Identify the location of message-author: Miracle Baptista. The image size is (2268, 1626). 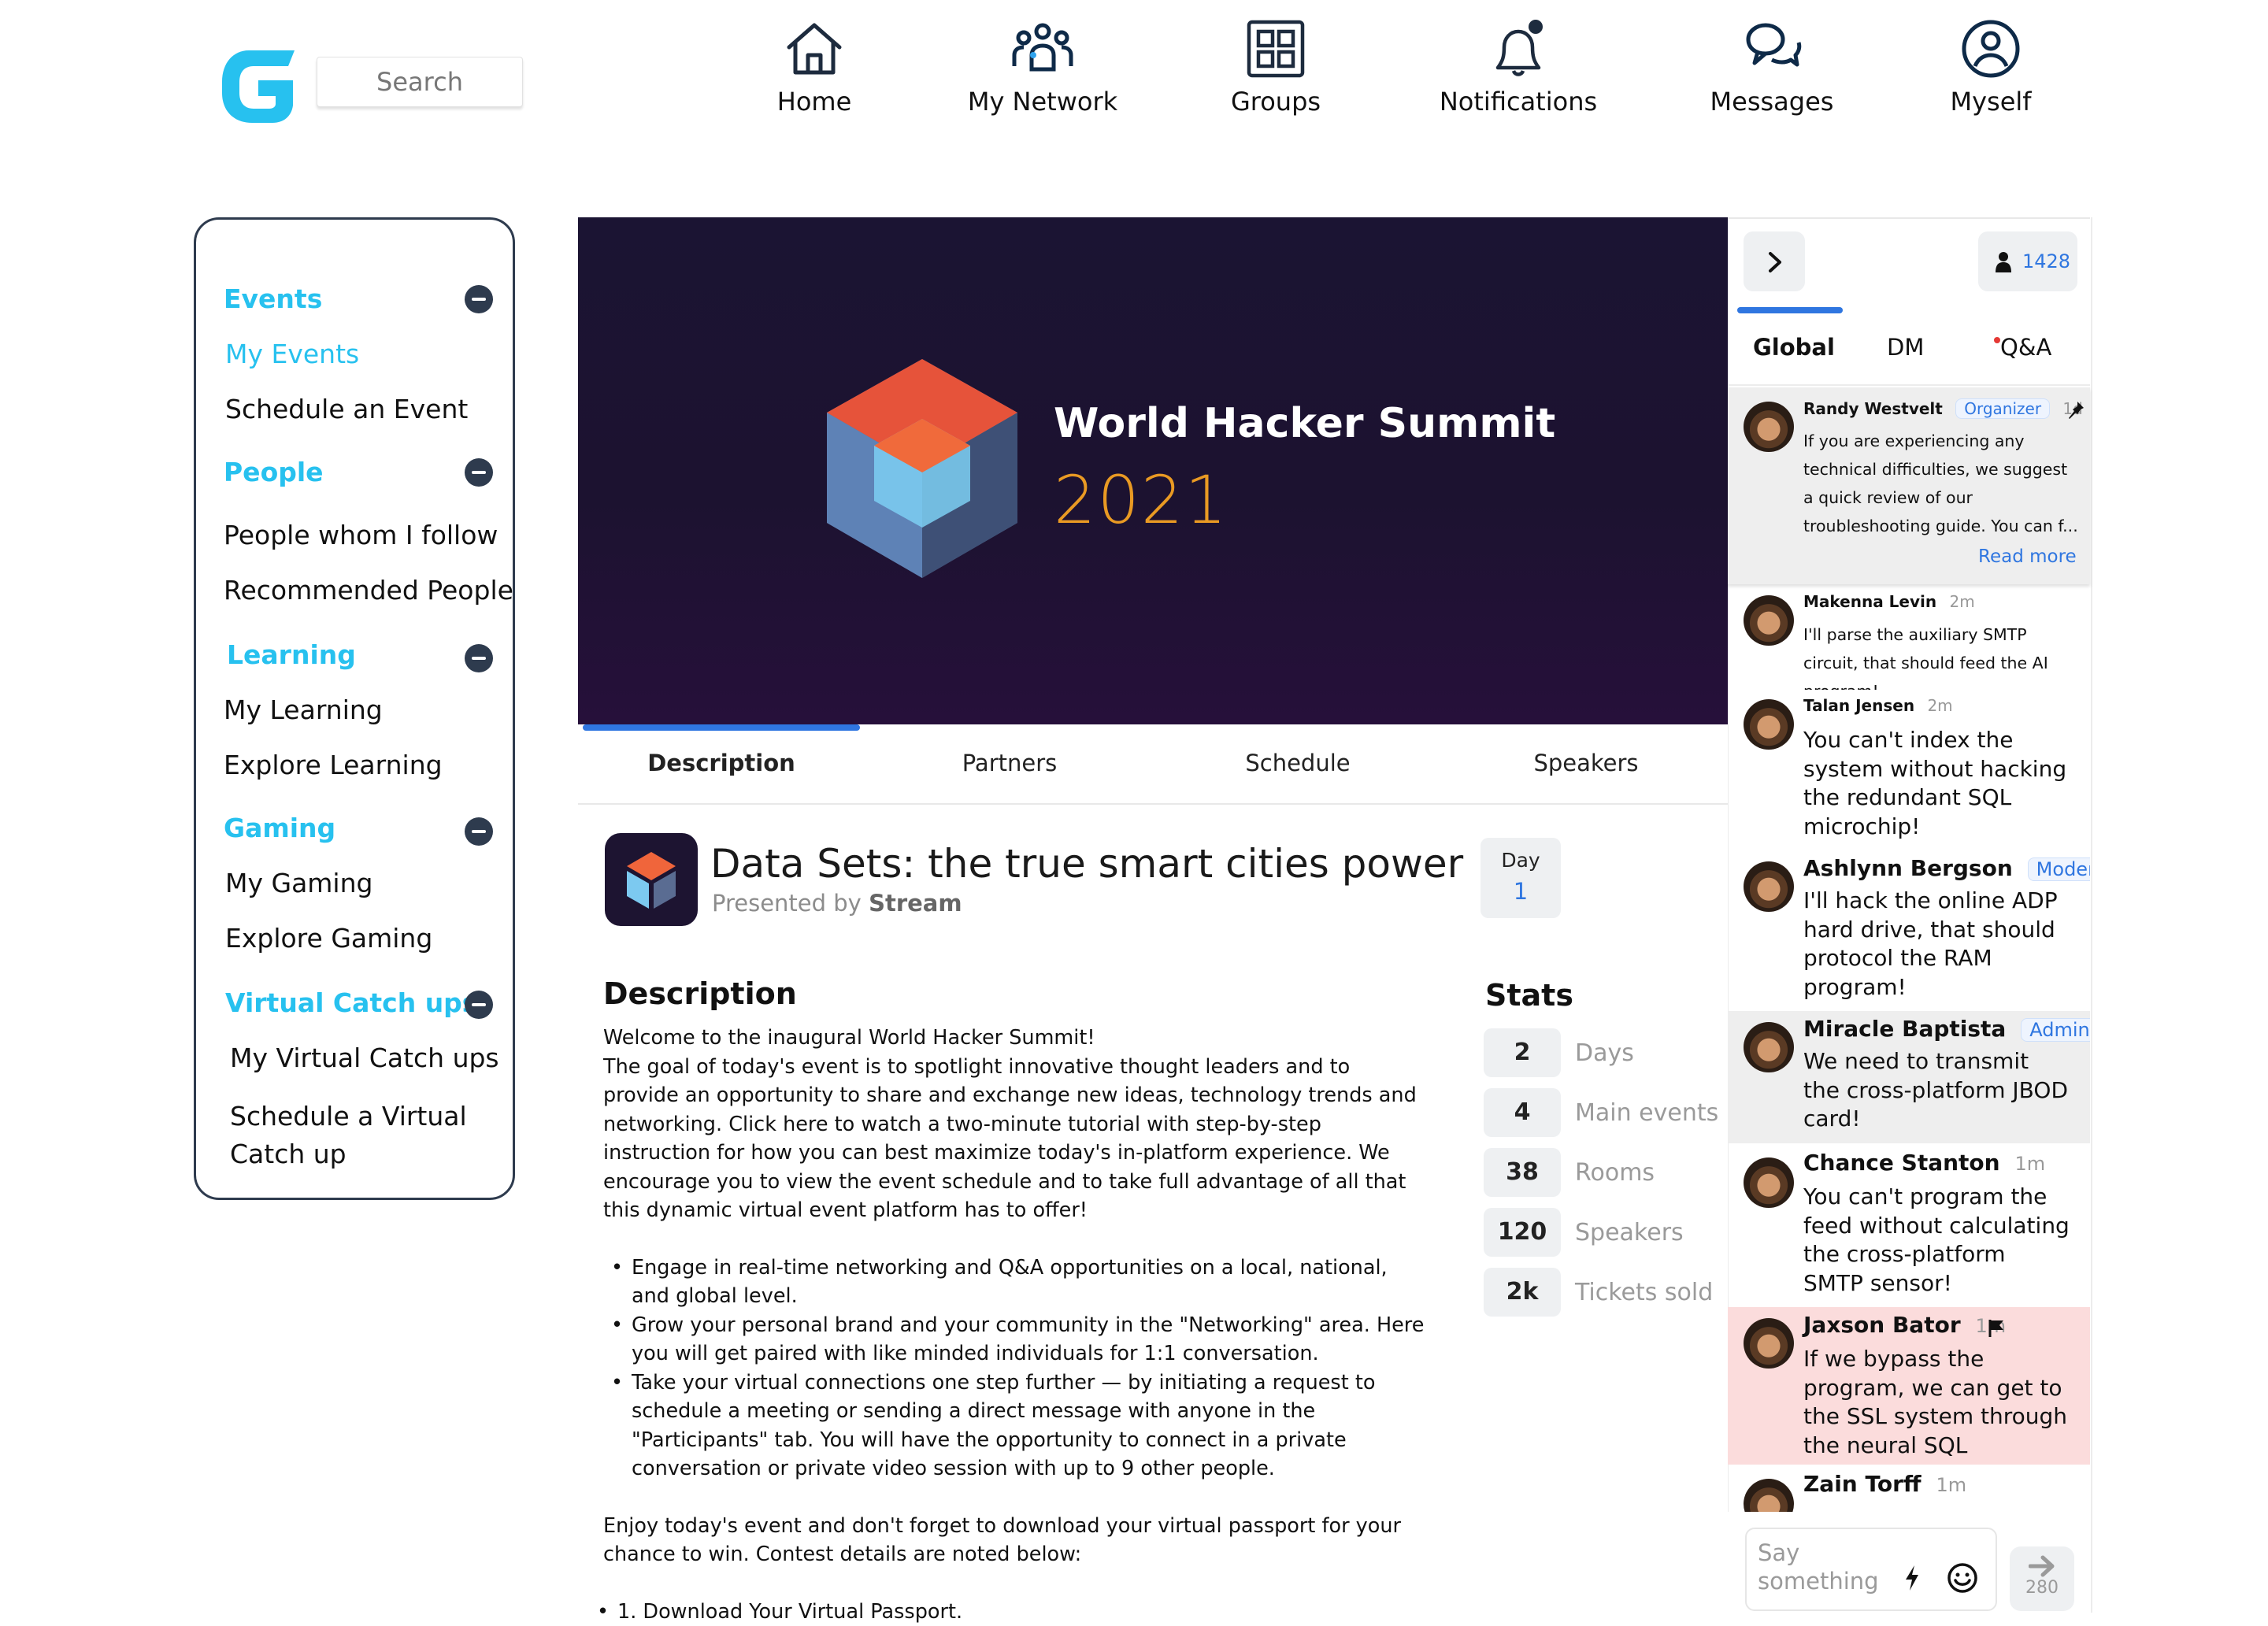
(1904, 1029).